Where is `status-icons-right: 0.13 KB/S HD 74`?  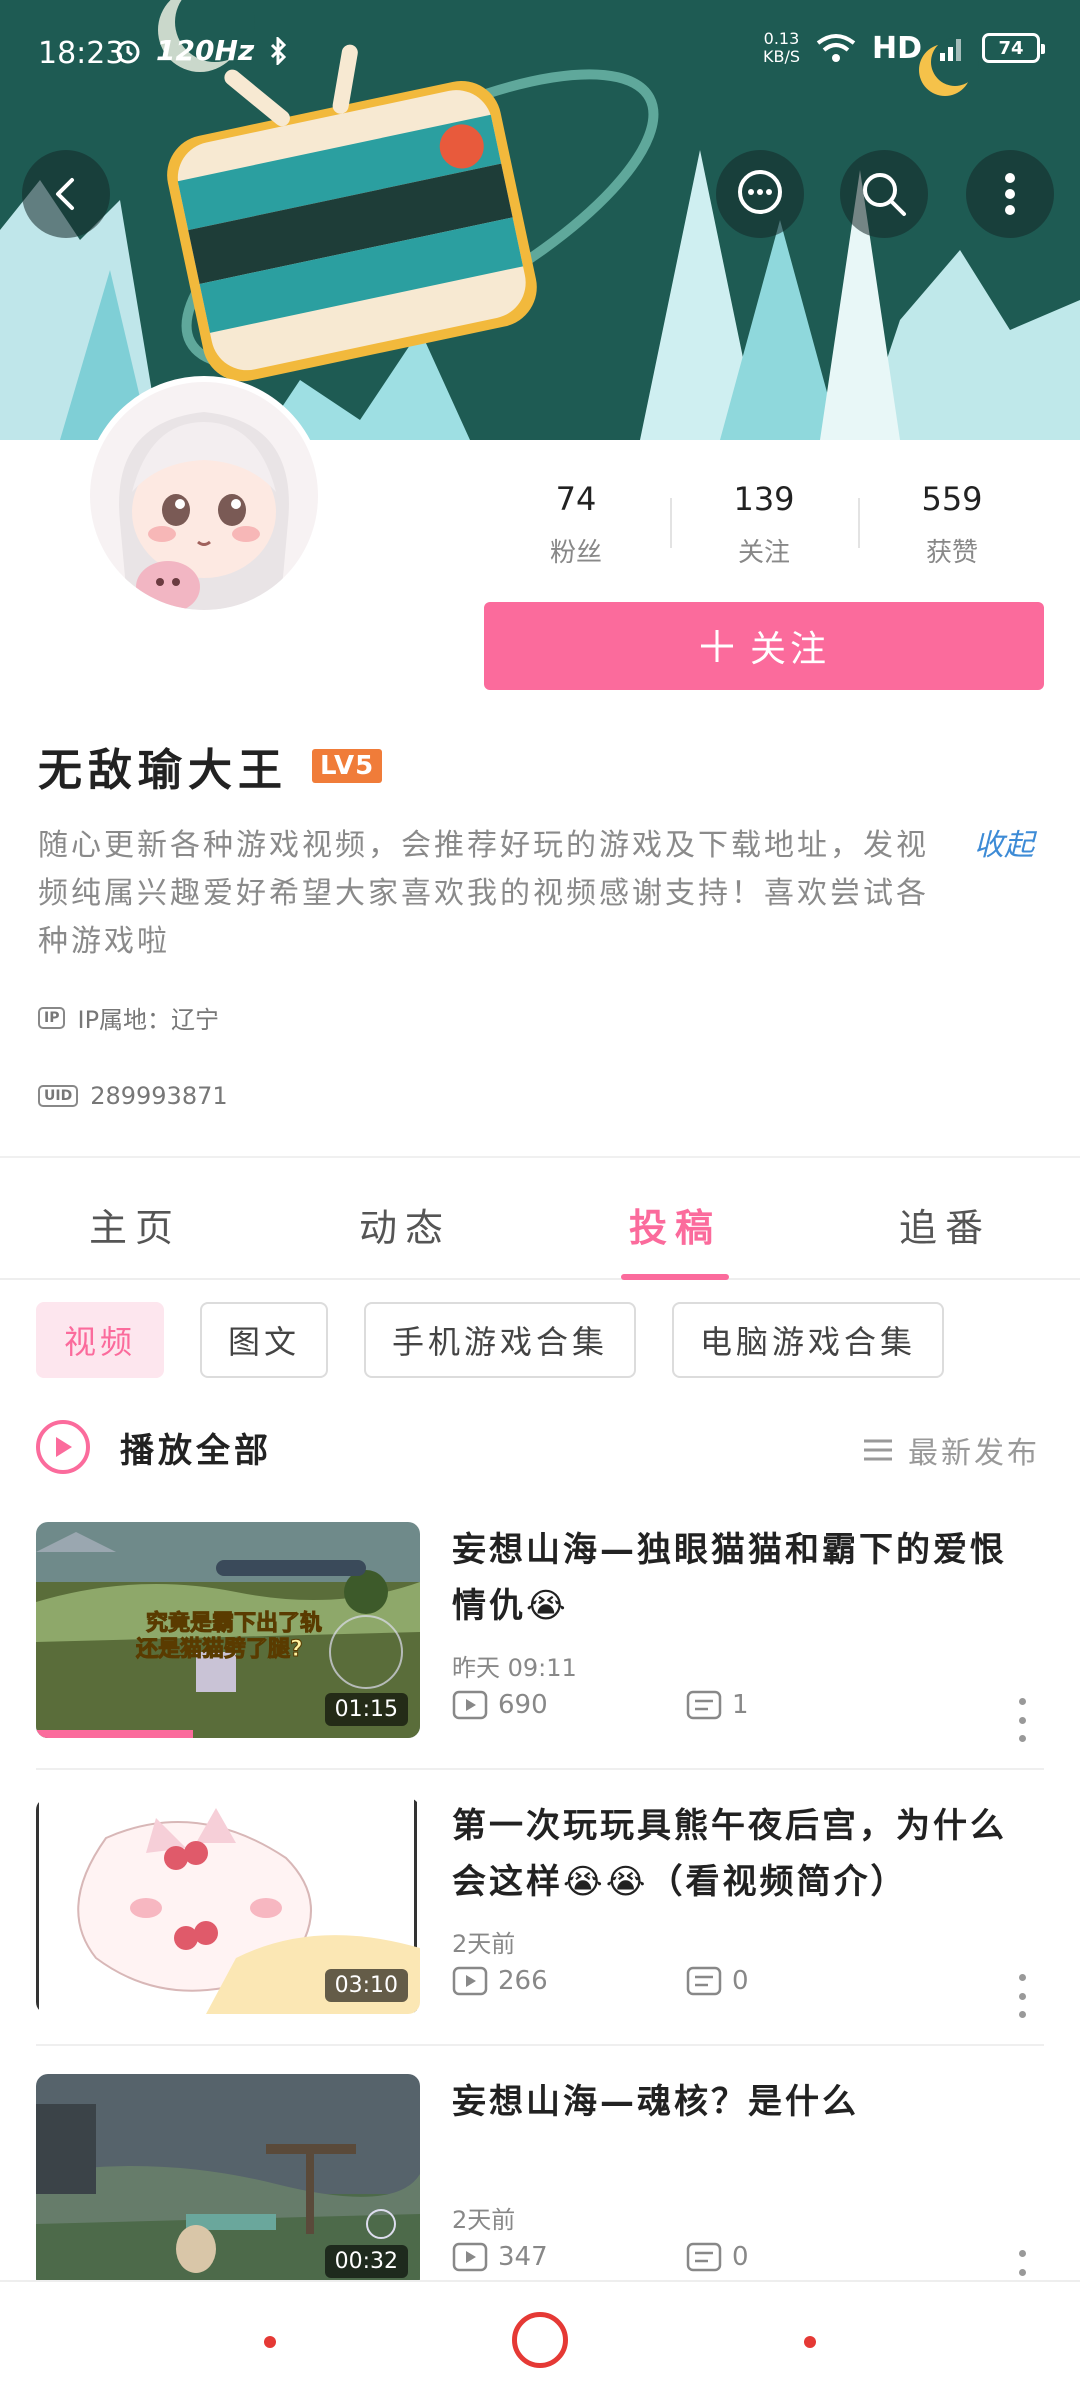 status-icons-right: 0.13 KB/S HD 74 is located at coordinates (903, 47).